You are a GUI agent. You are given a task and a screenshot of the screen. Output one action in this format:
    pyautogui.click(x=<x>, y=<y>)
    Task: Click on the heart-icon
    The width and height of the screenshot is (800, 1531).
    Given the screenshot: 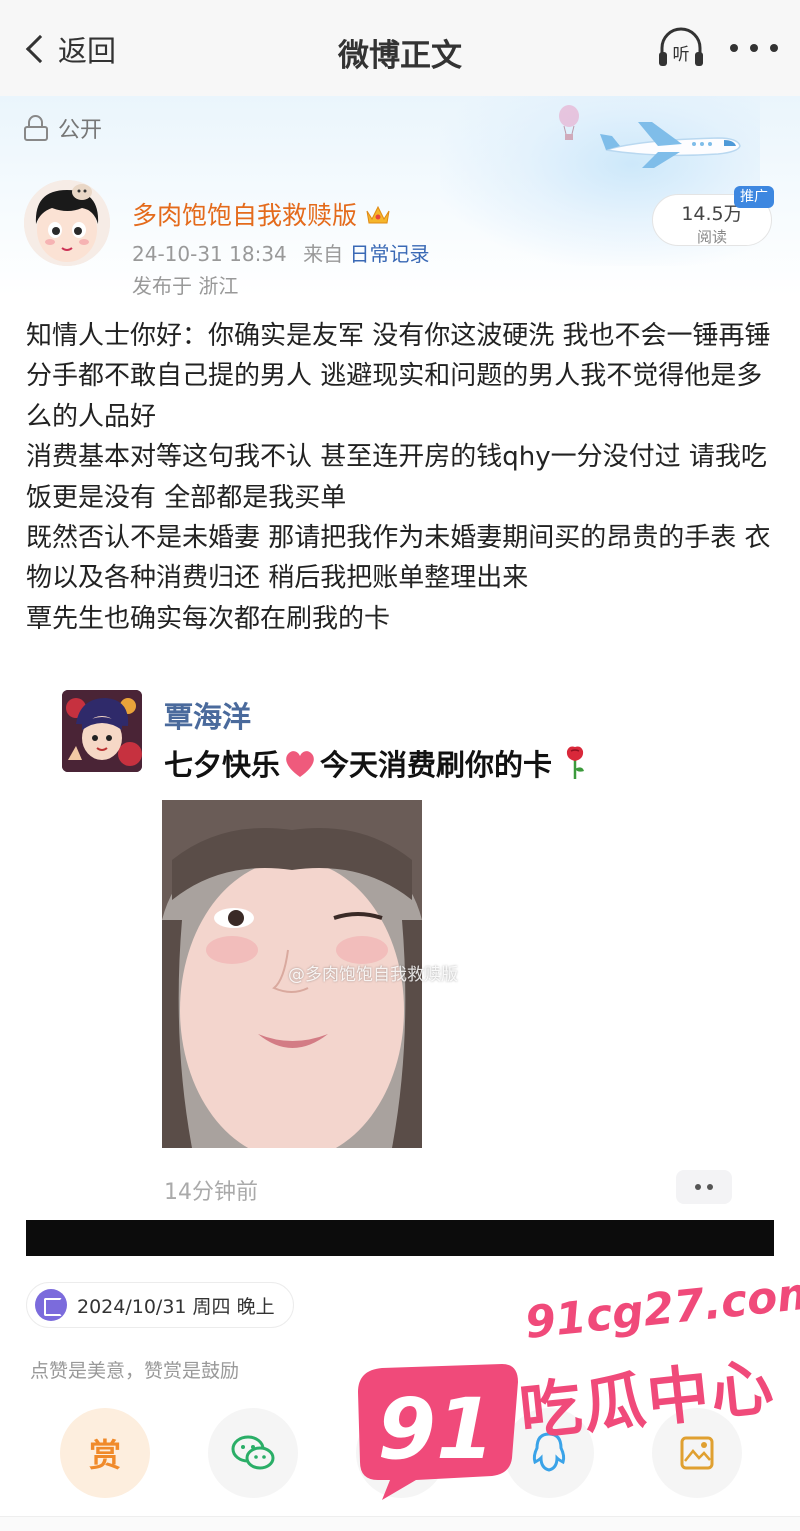 What is the action you would take?
    pyautogui.click(x=300, y=764)
    